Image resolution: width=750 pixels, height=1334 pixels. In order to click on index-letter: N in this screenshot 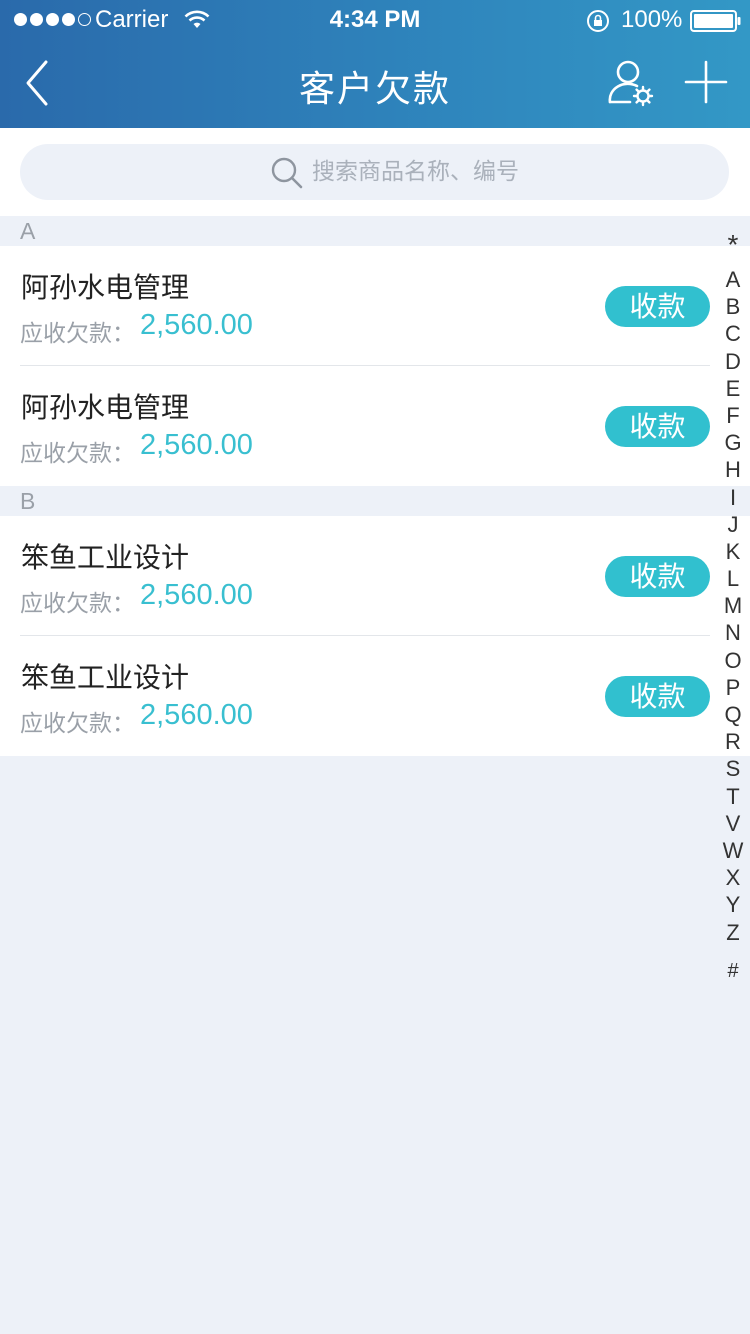, I will do `click(733, 632)`.